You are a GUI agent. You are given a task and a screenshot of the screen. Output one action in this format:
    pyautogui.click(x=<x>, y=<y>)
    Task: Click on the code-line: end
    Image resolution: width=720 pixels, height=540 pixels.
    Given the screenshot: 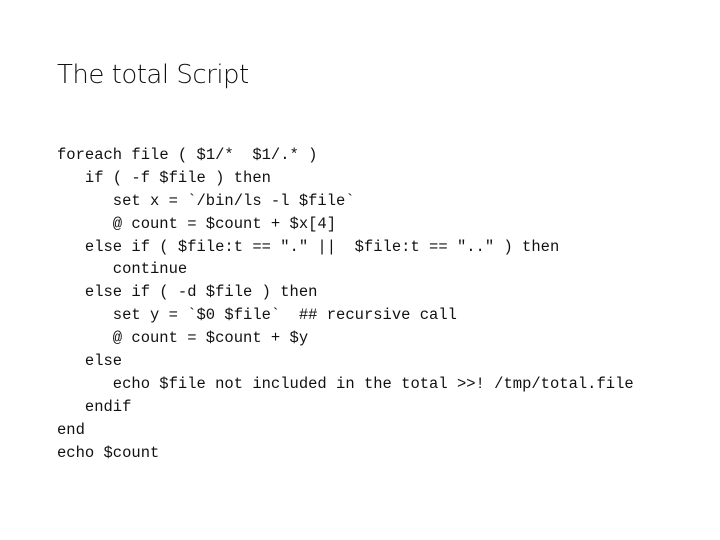 What is the action you would take?
    pyautogui.click(x=71, y=429)
    